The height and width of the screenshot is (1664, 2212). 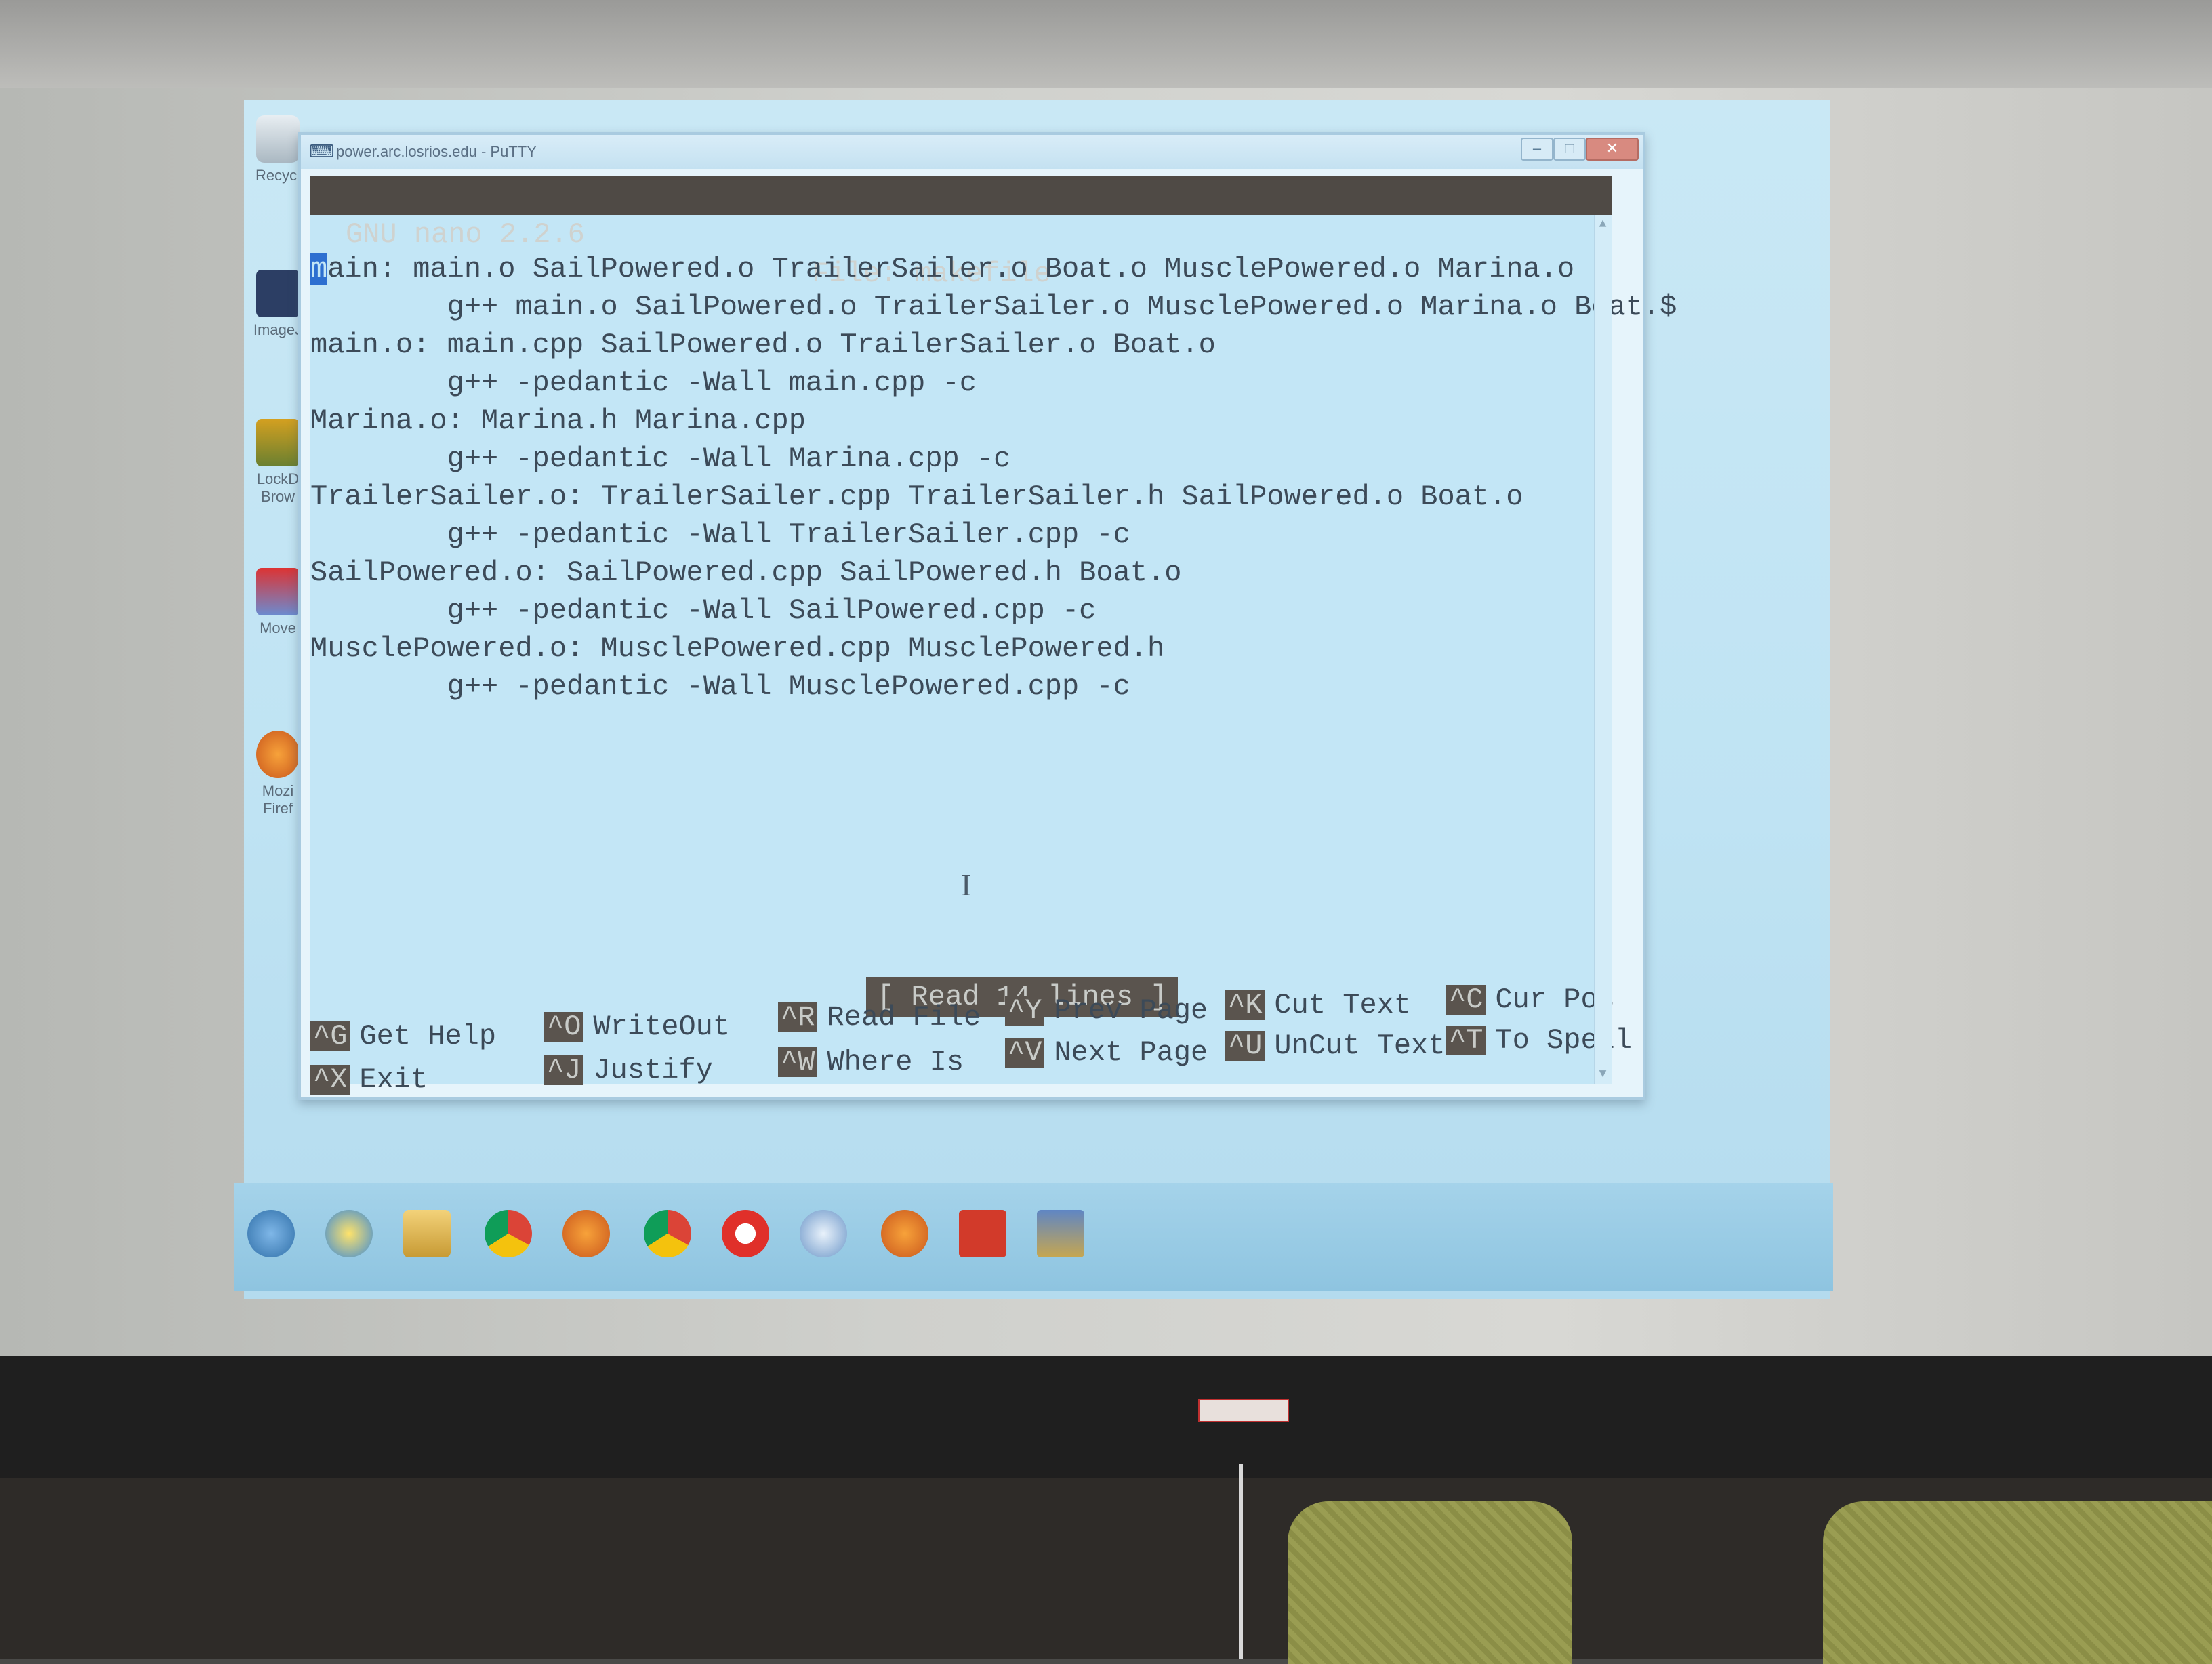 What do you see at coordinates (1537, 149) in the screenshot?
I see `minimize-button: –` at bounding box center [1537, 149].